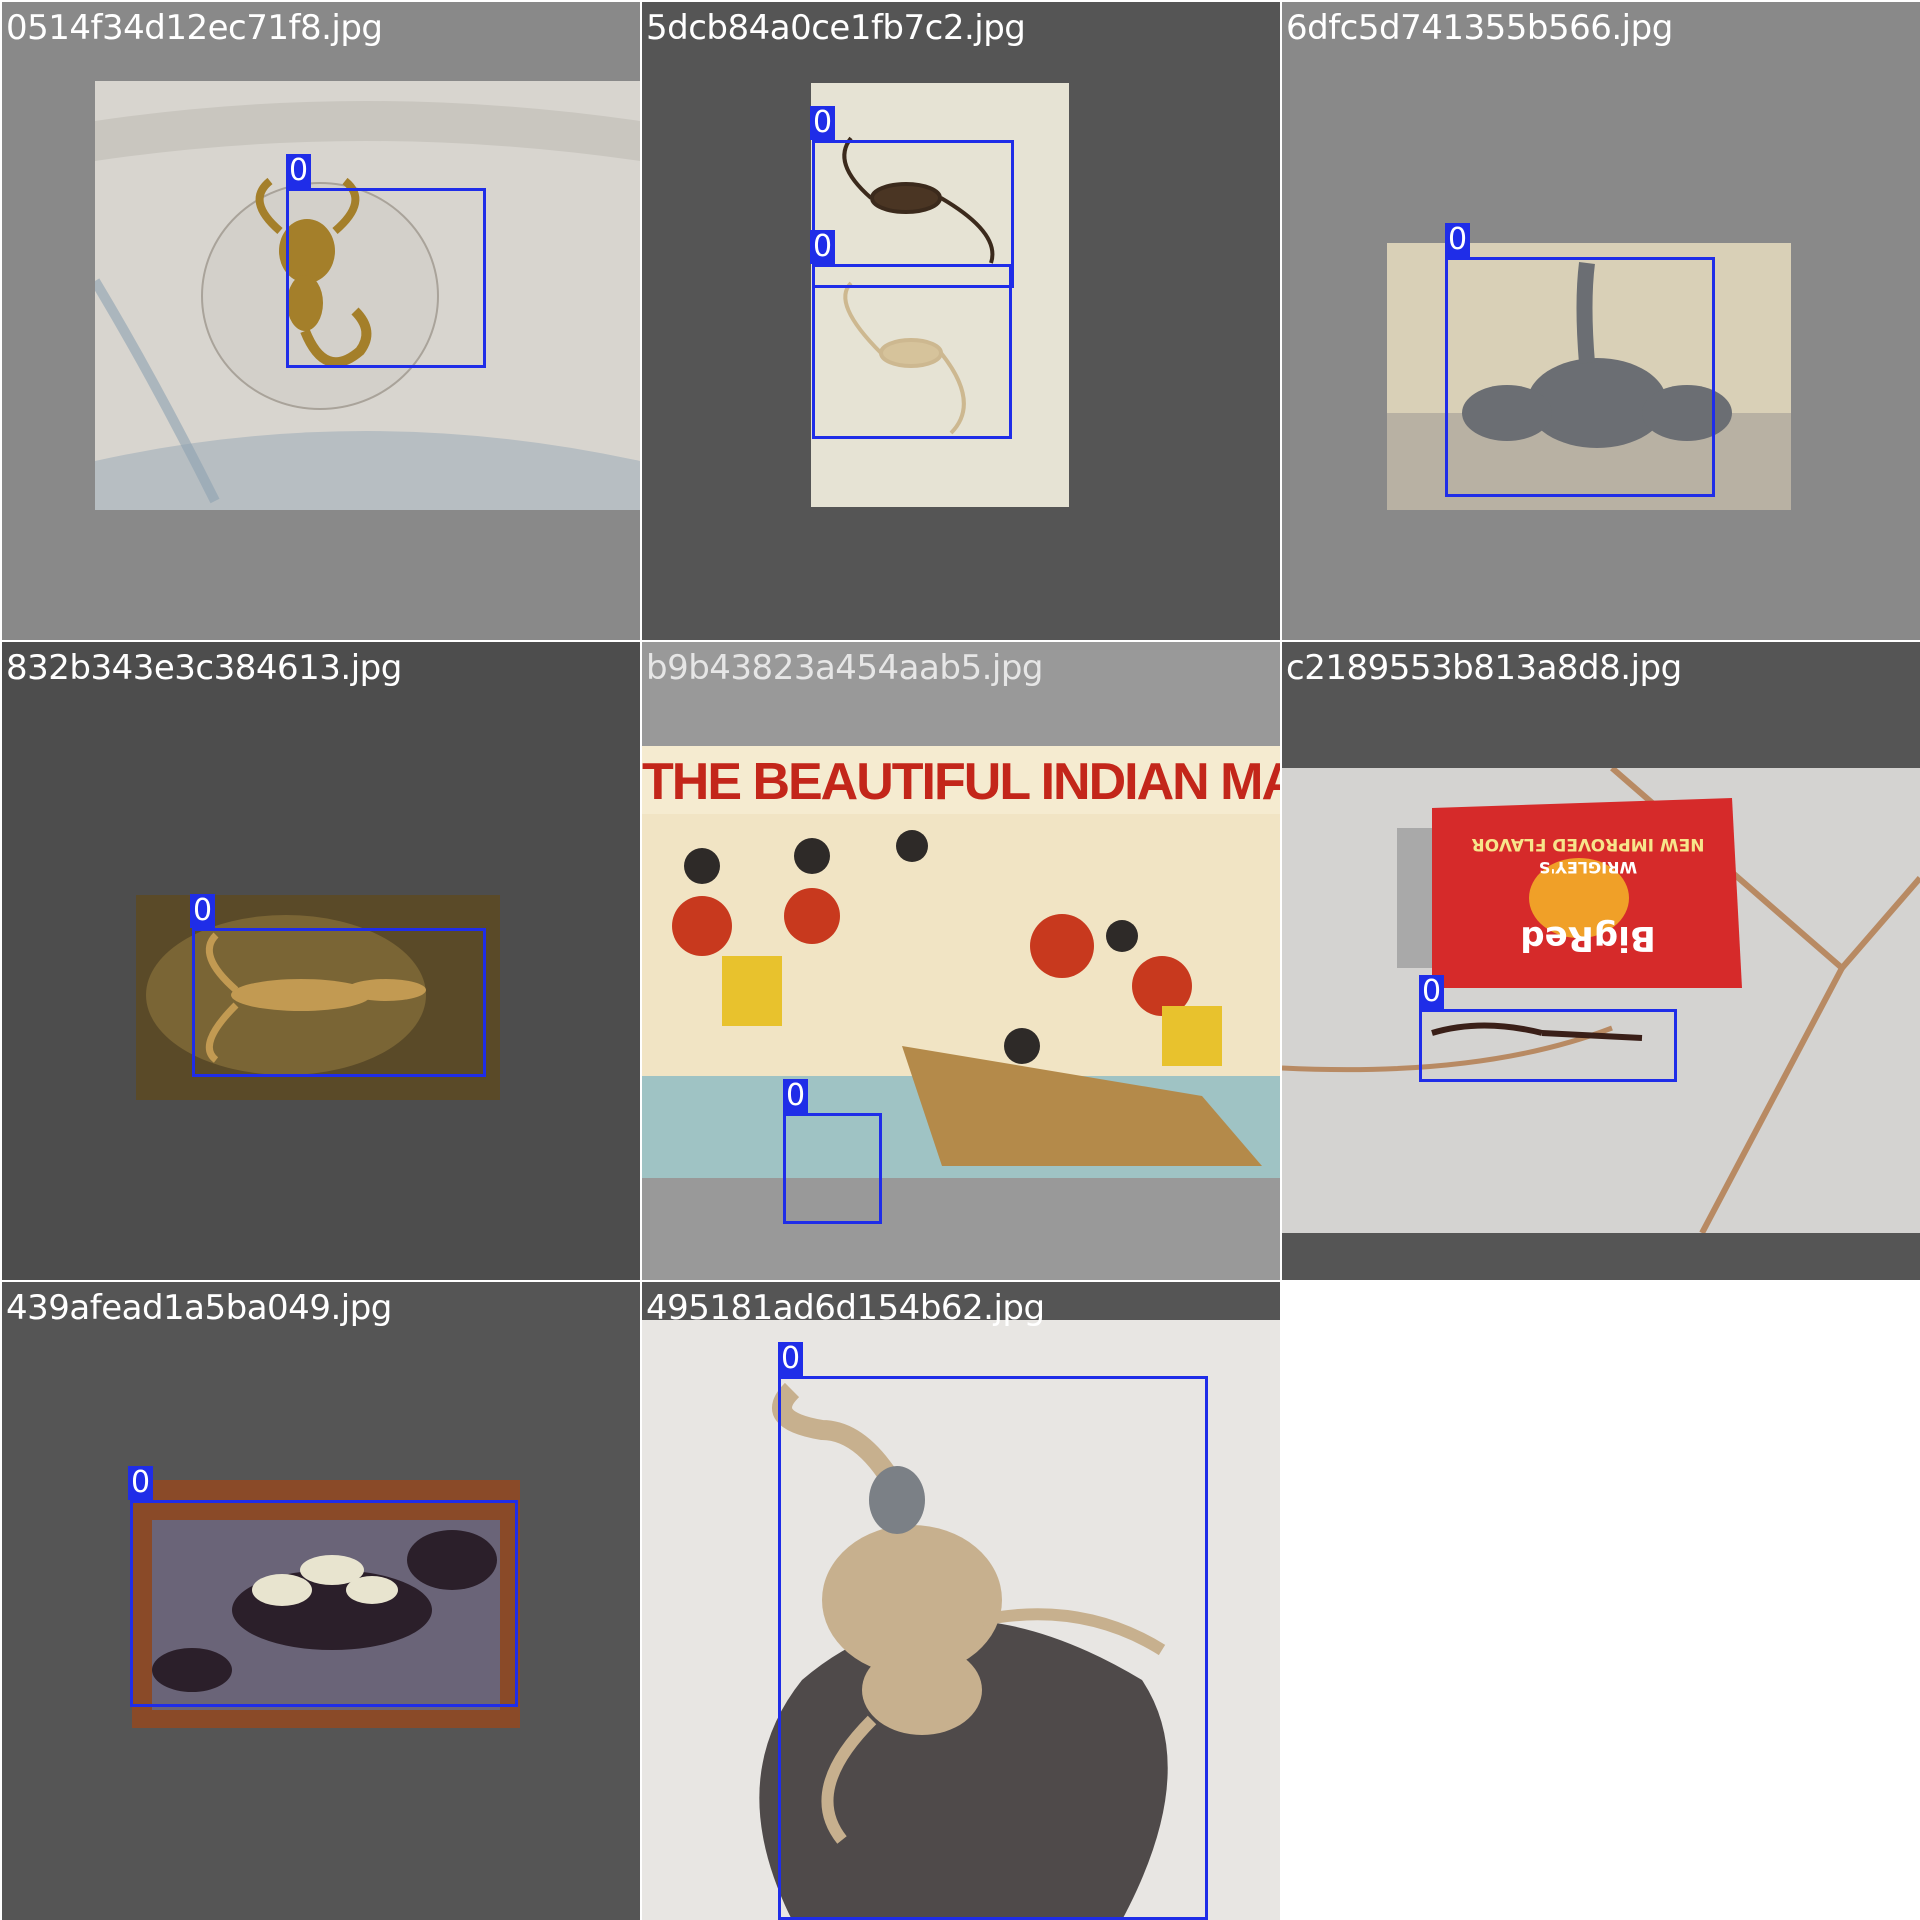 This screenshot has height=1920, width=1920. I want to click on poster-title: THE BEAUTIFUL INDIAN MAIDENS, so click(961, 782).